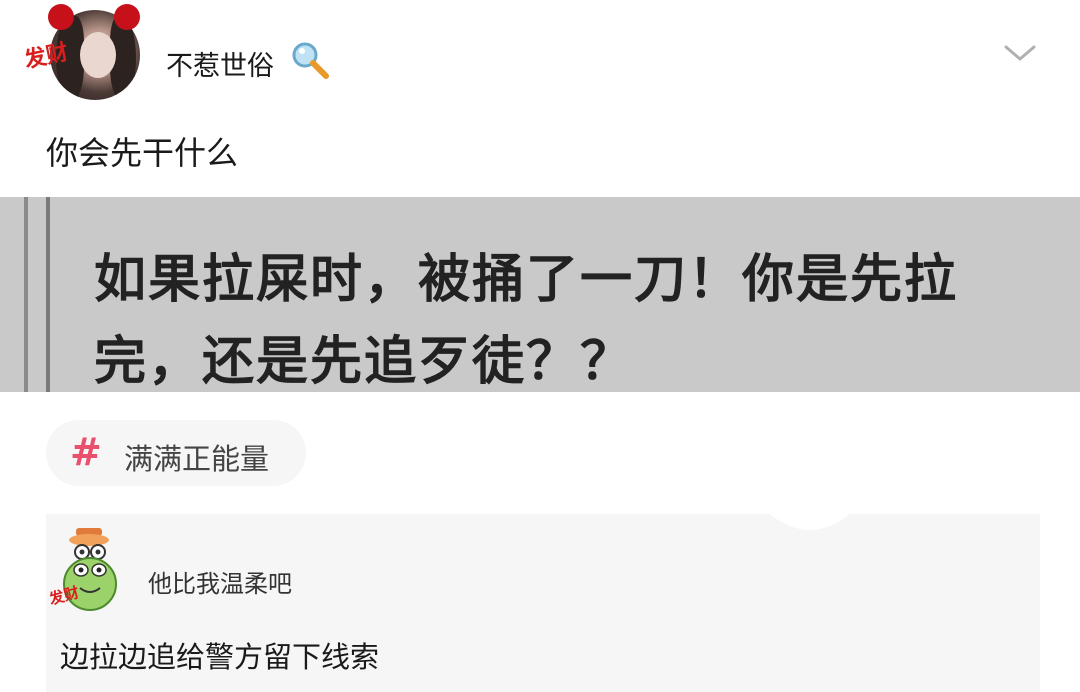 The width and height of the screenshot is (1080, 692). Describe the element at coordinates (87, 570) in the screenshot. I see `commenter-avatar: 发财` at that location.